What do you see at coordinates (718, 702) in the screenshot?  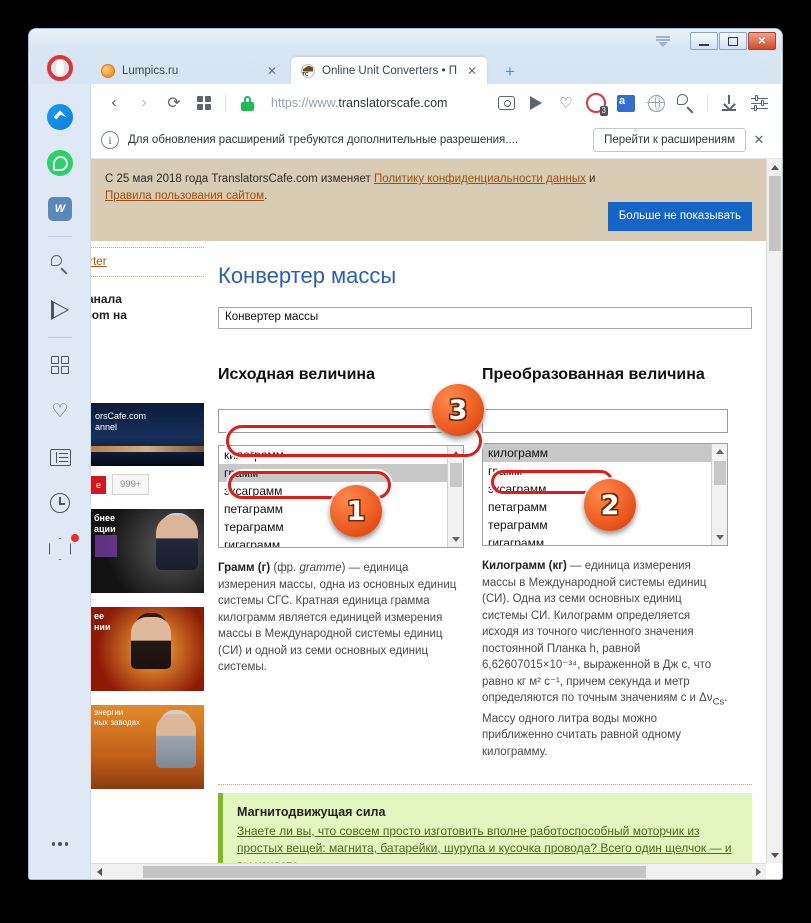 I see `target-desc-sub: Cs` at bounding box center [718, 702].